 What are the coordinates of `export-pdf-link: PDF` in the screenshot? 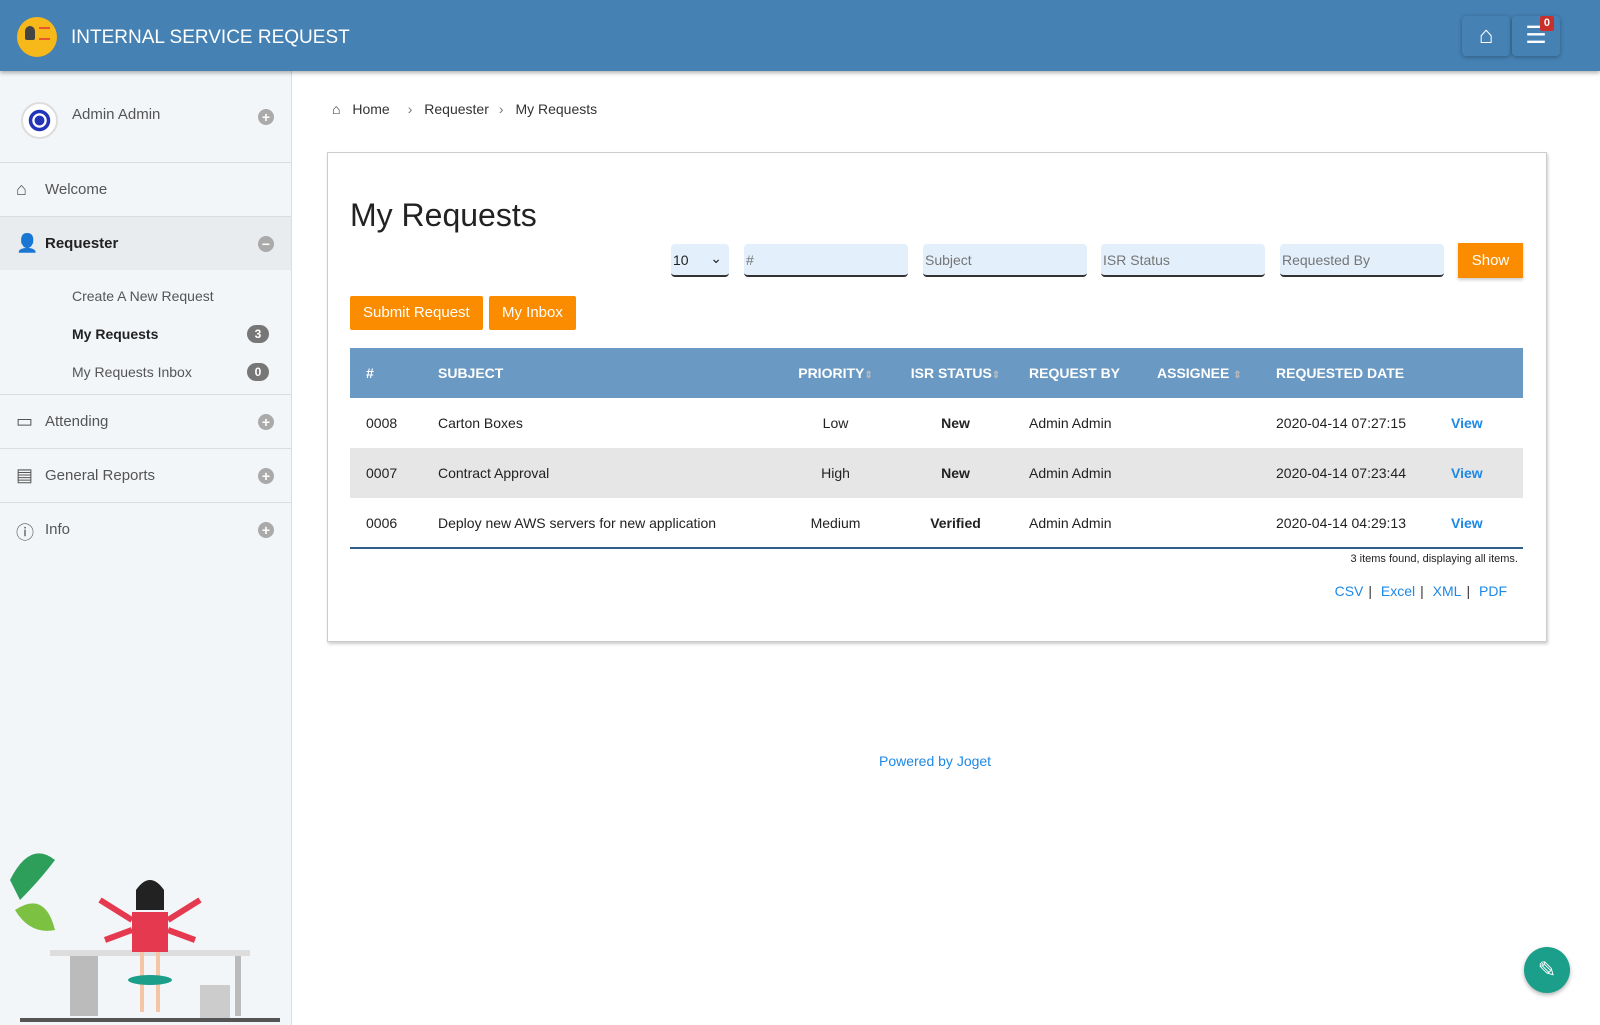 It's located at (1493, 591).